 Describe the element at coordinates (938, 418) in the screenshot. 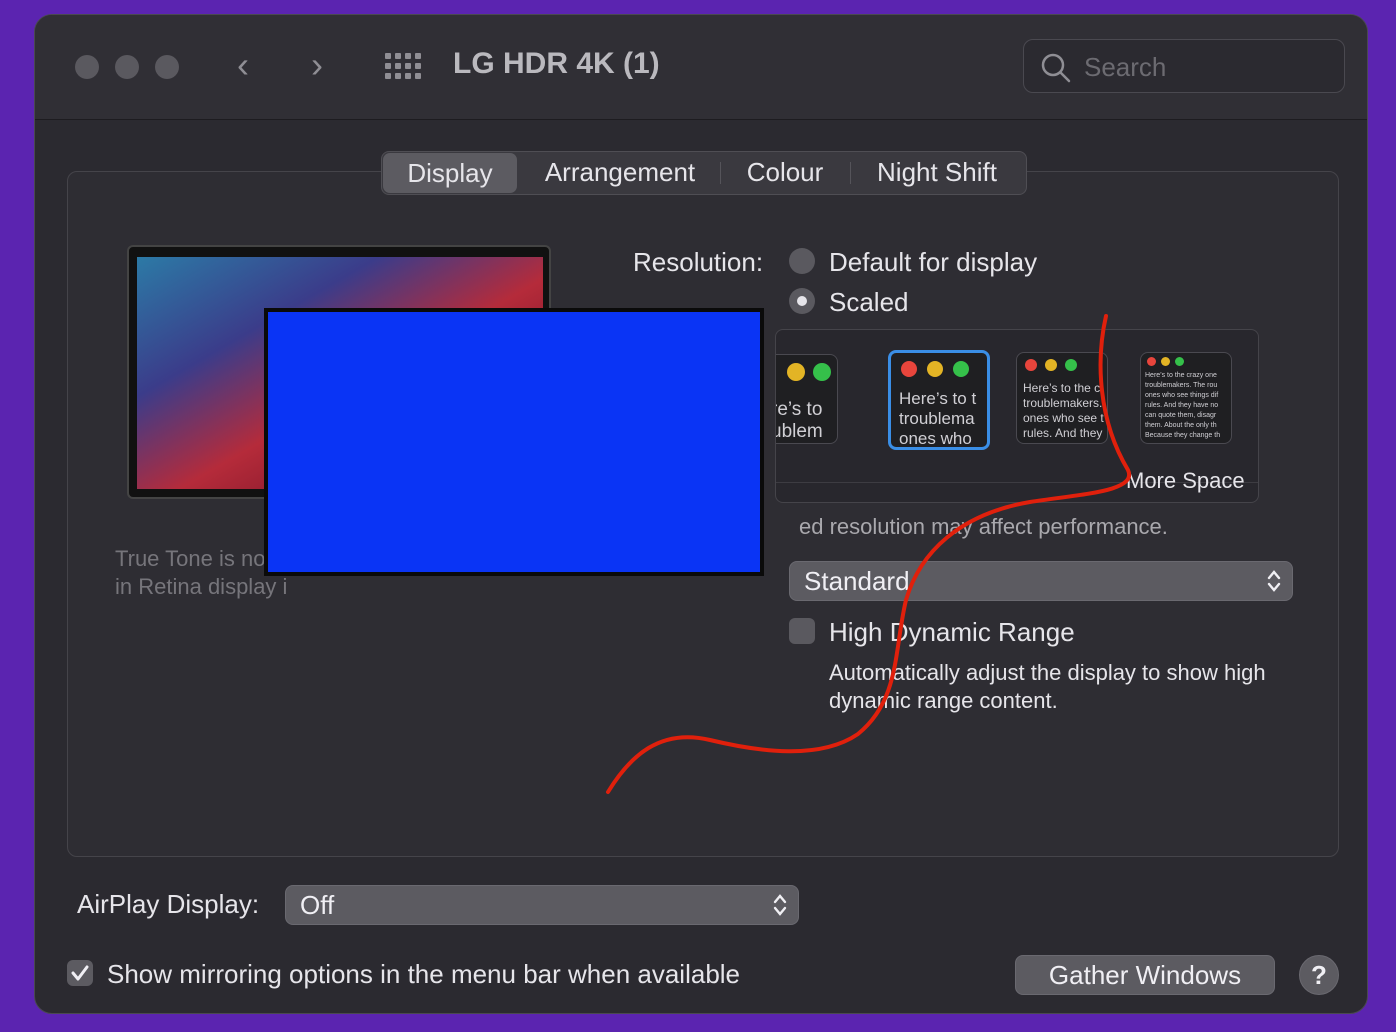

I see `resolution-sample-text: Here’s to t troublema ones who` at that location.